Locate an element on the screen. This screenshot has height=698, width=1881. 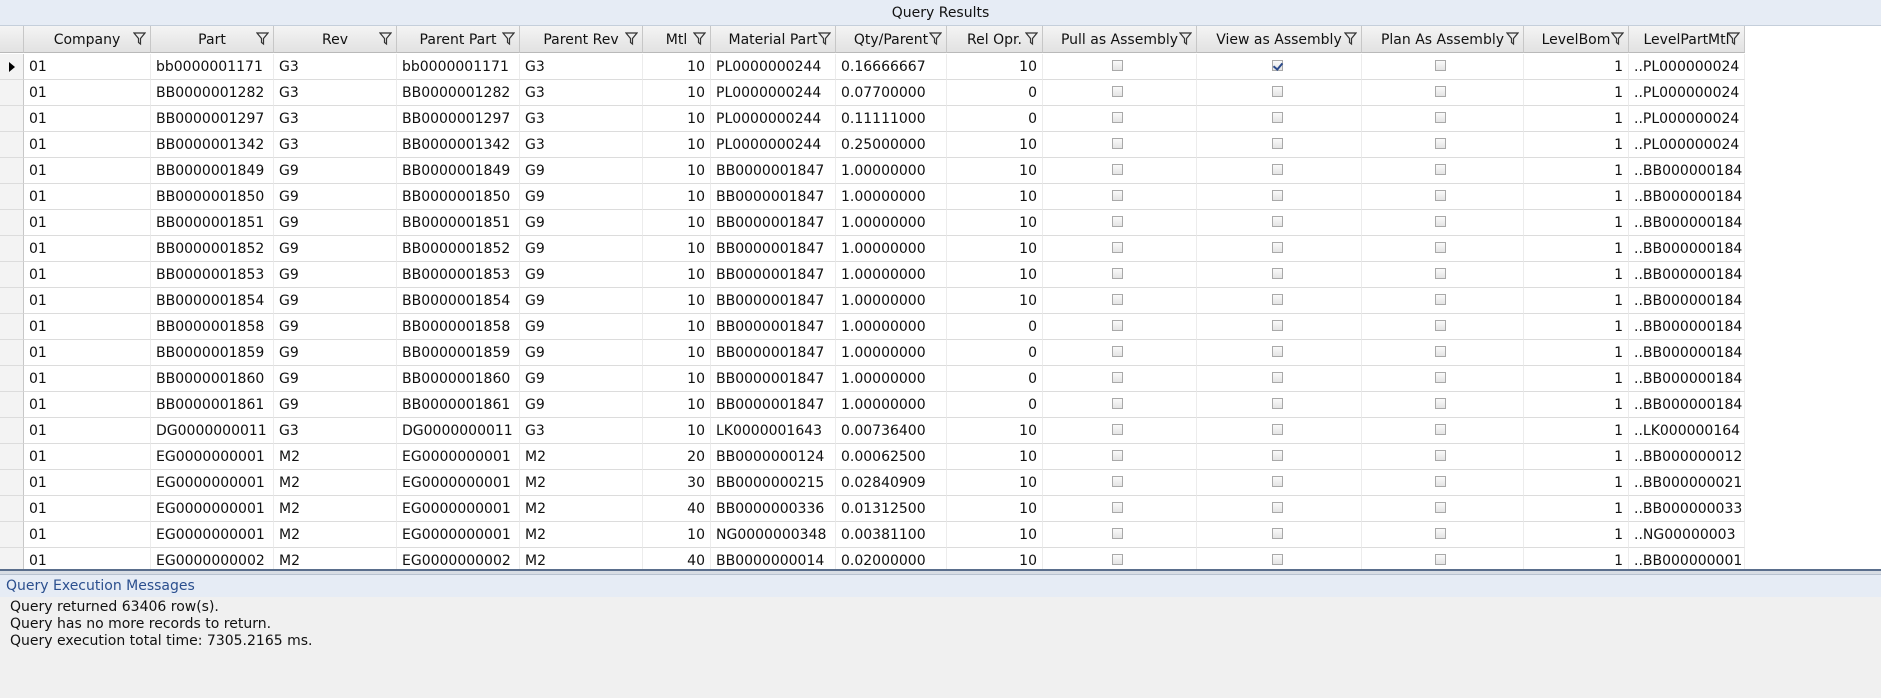
cell-part: BB0000001852 is located at coordinates (212, 249).